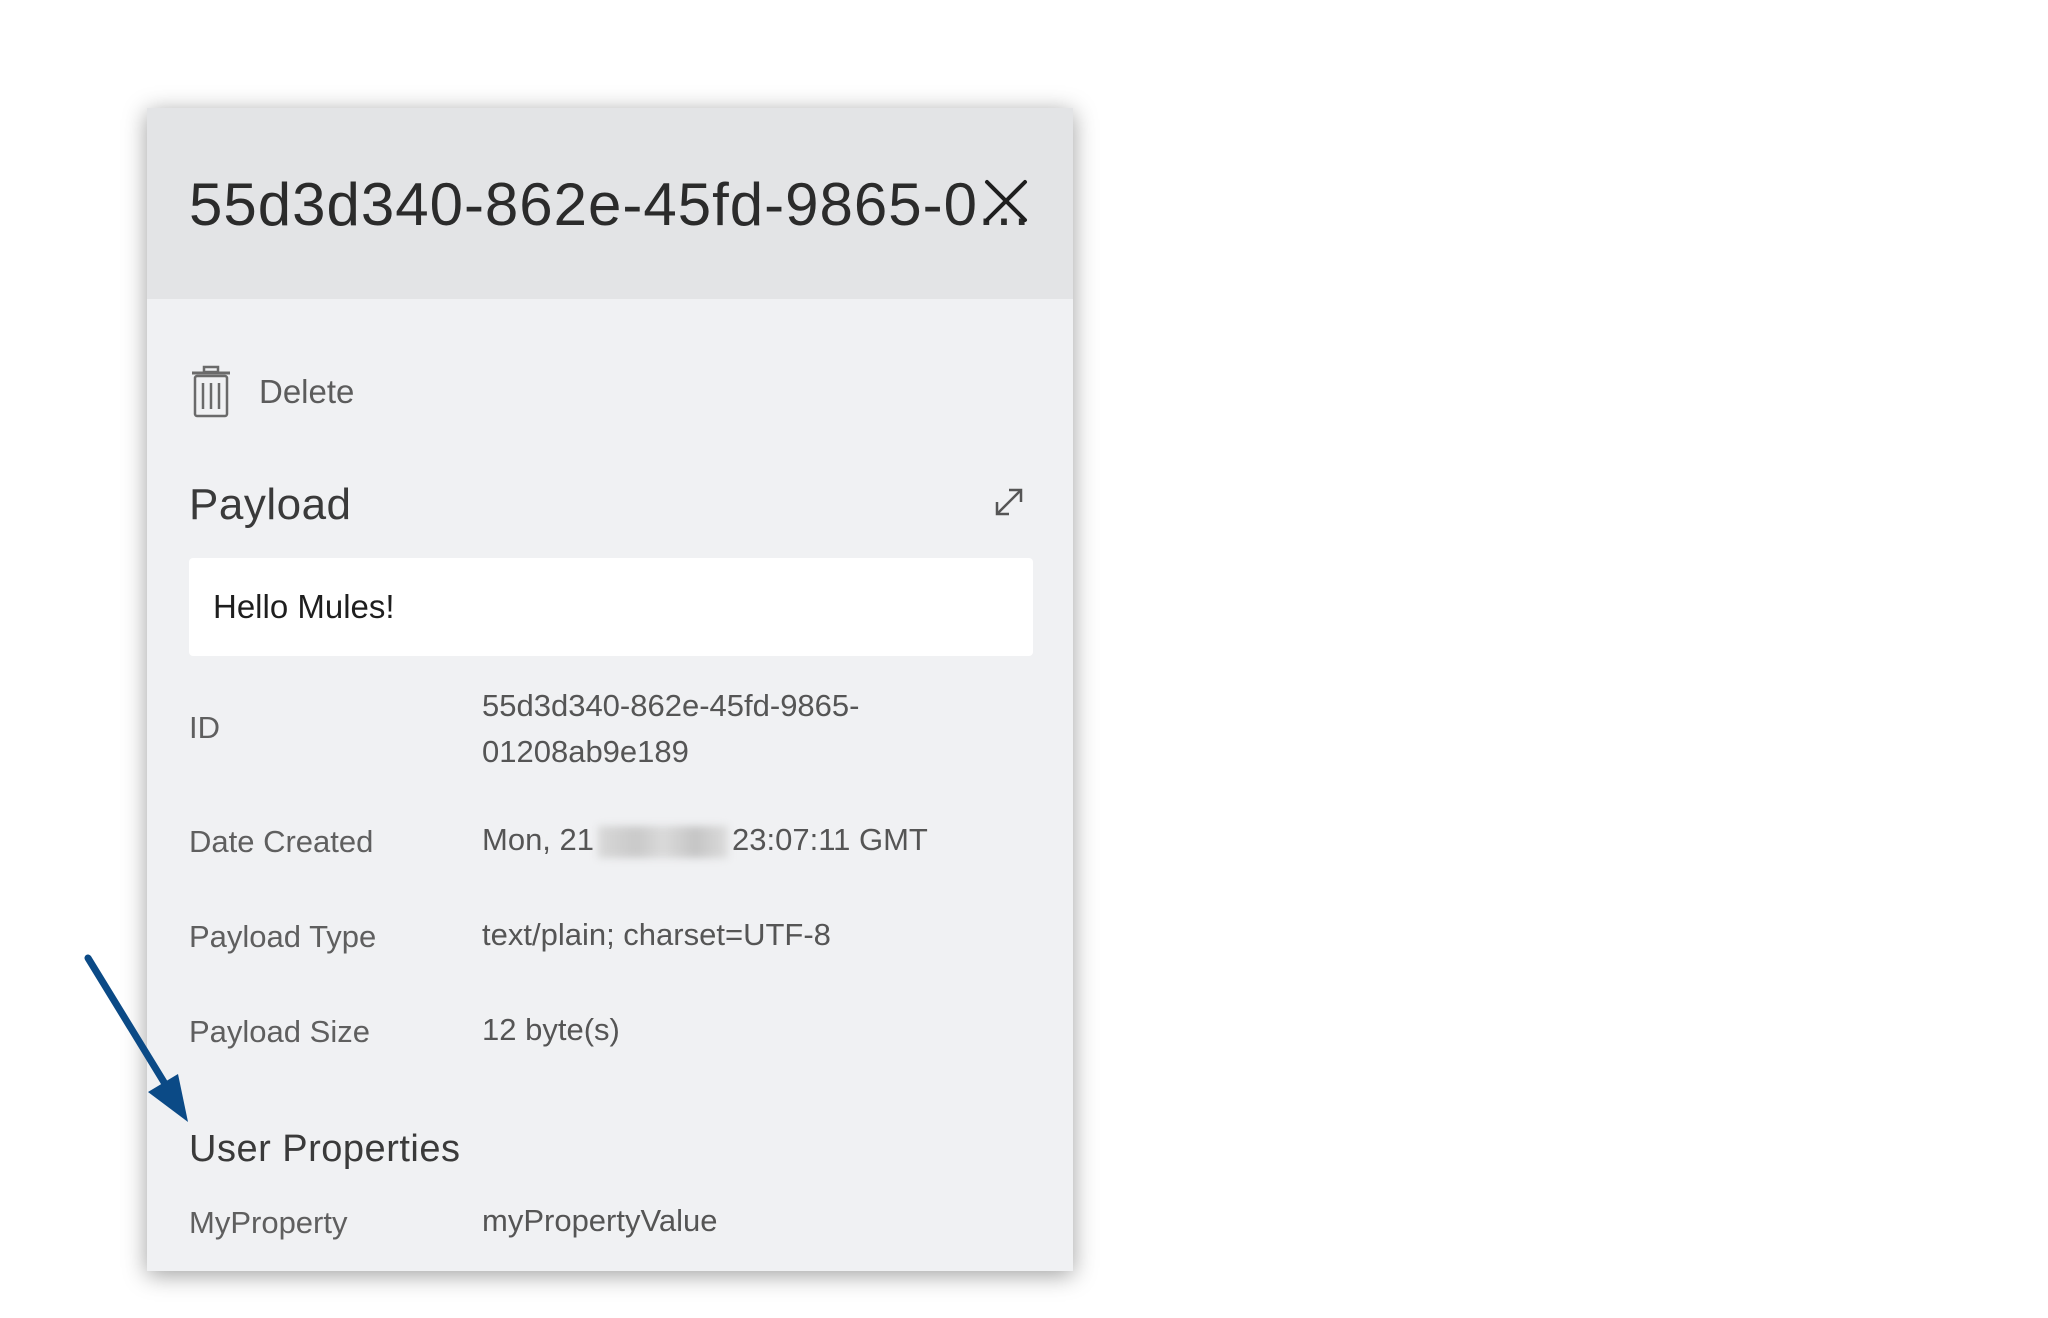 The height and width of the screenshot is (1318, 2048). What do you see at coordinates (270, 504) in the screenshot?
I see `payload-heading: Payload` at bounding box center [270, 504].